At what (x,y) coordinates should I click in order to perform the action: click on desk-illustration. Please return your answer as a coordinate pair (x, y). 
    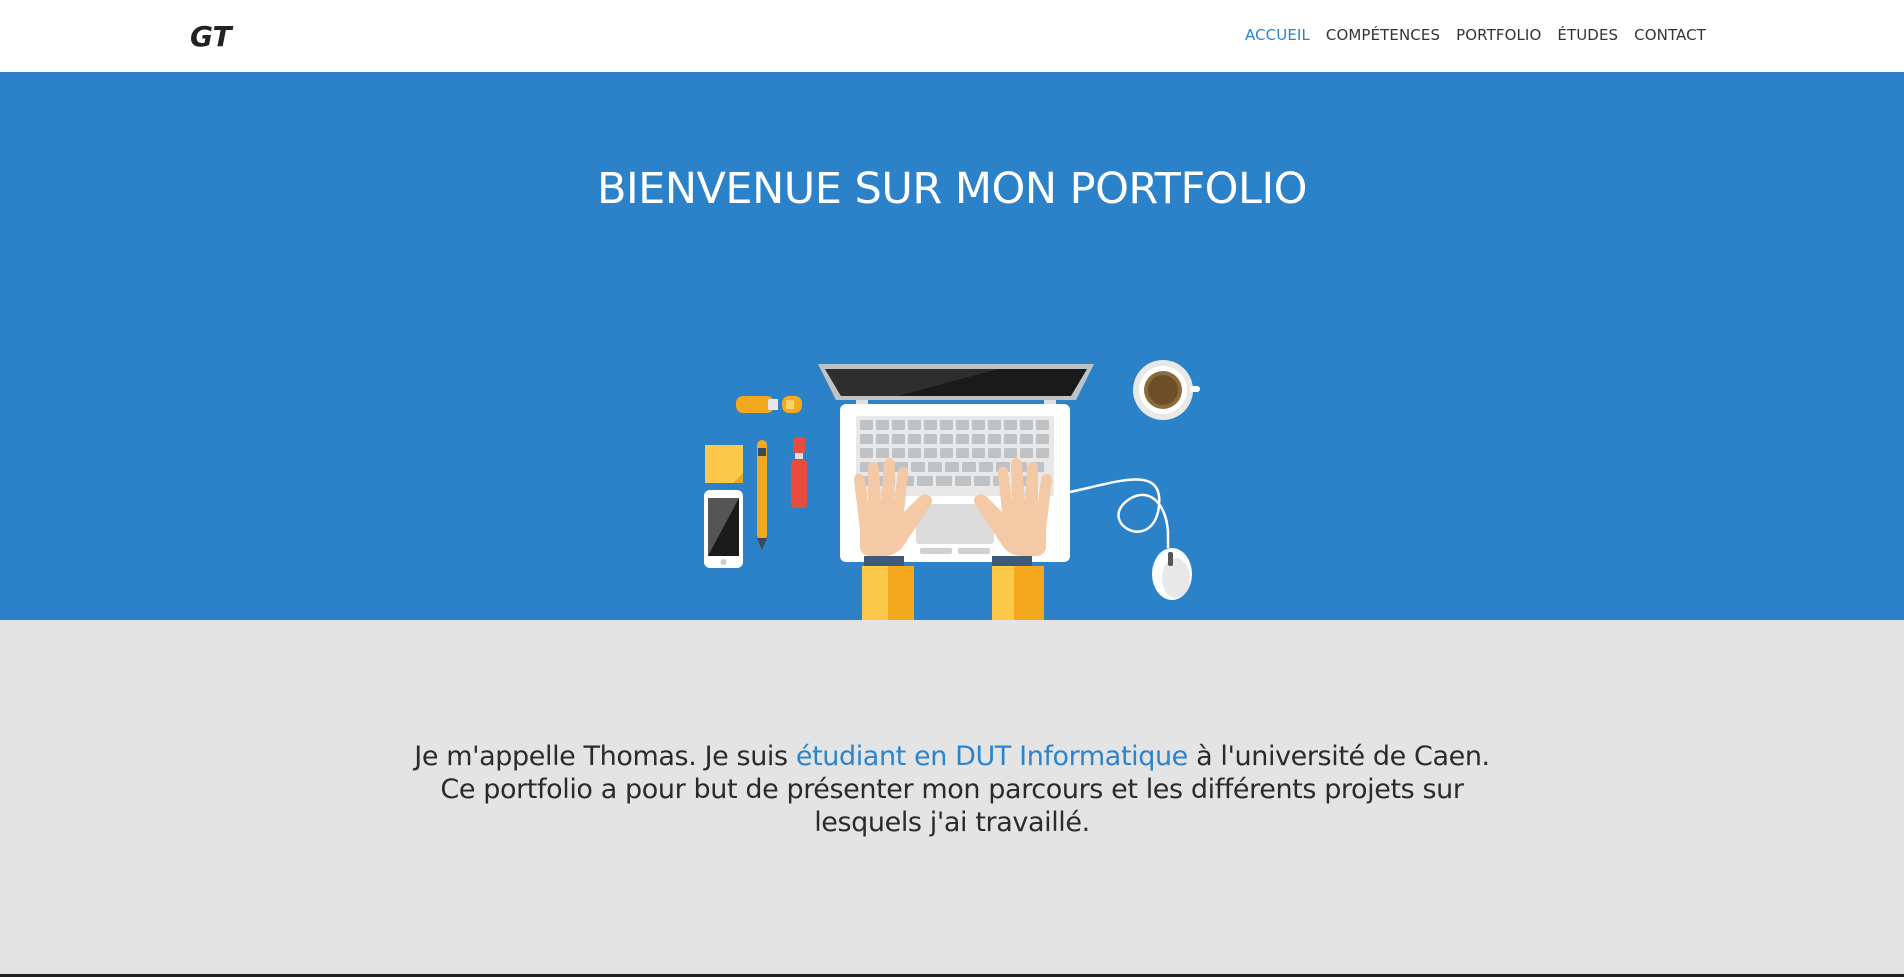
    Looking at the image, I should click on (952, 490).